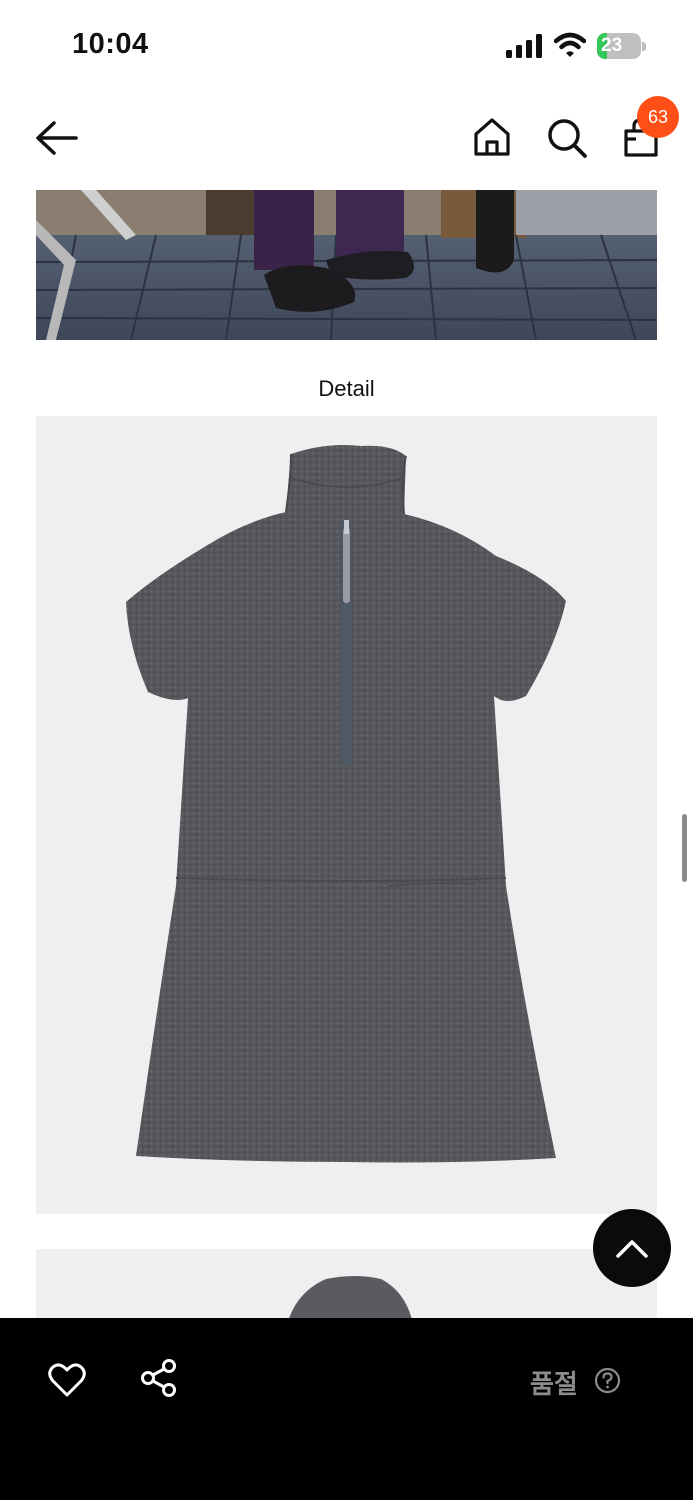 This screenshot has width=693, height=1500. Describe the element at coordinates (346, 265) in the screenshot. I see `lifestyle-photo` at that location.